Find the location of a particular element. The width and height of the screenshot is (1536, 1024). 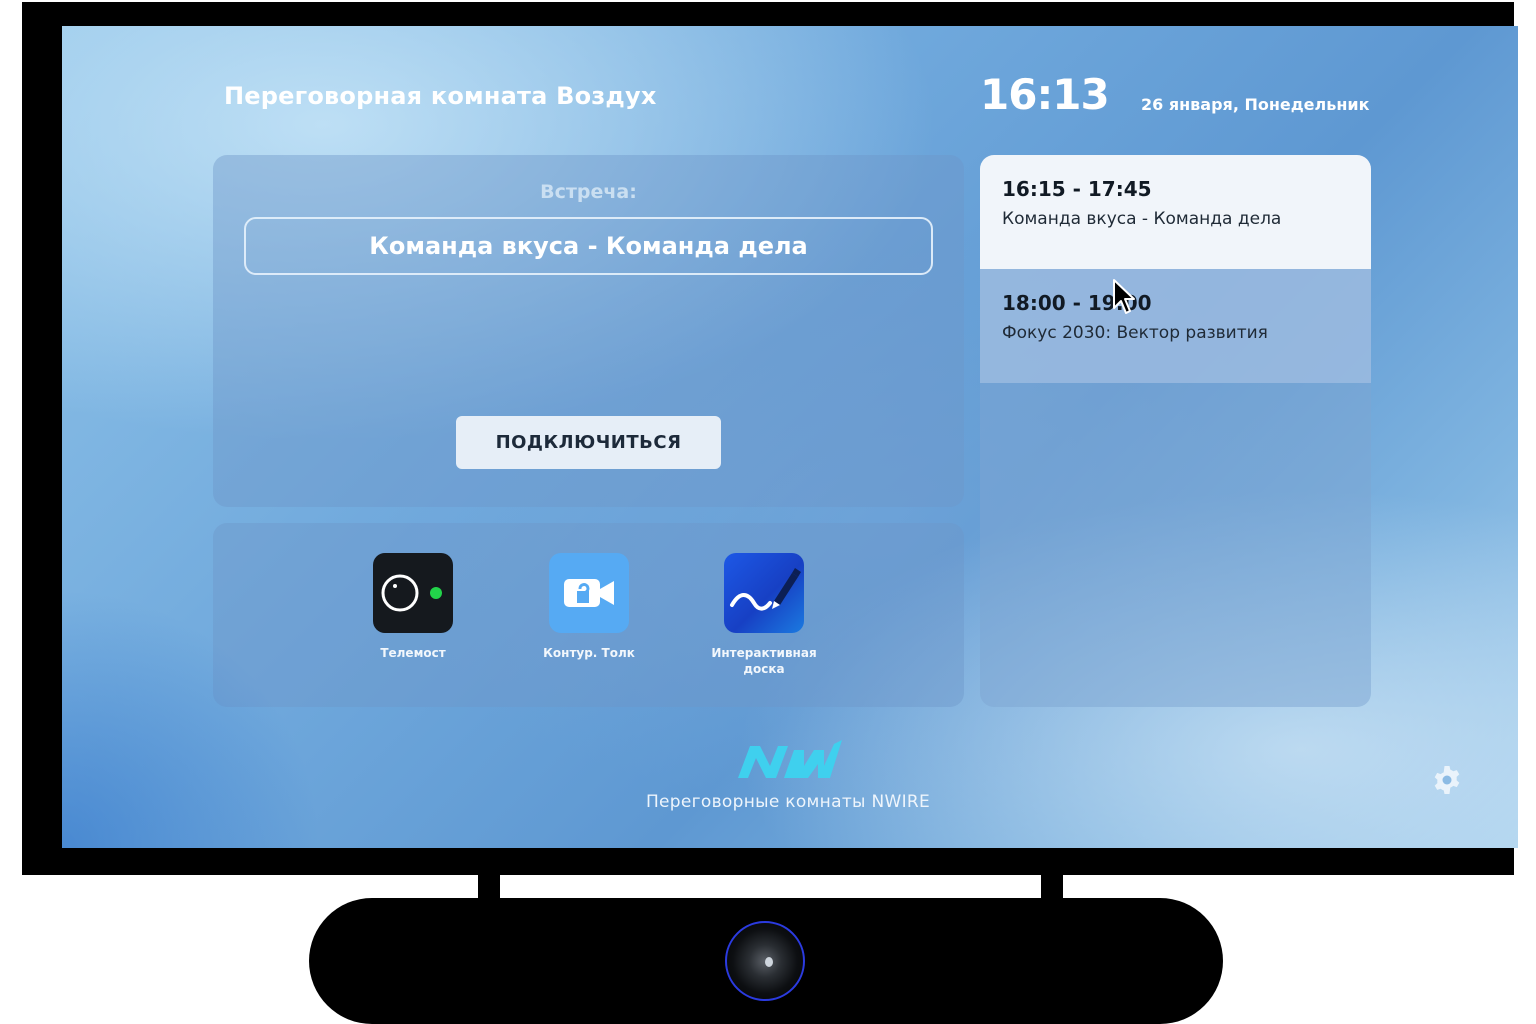

telemost-icon is located at coordinates (413, 593).